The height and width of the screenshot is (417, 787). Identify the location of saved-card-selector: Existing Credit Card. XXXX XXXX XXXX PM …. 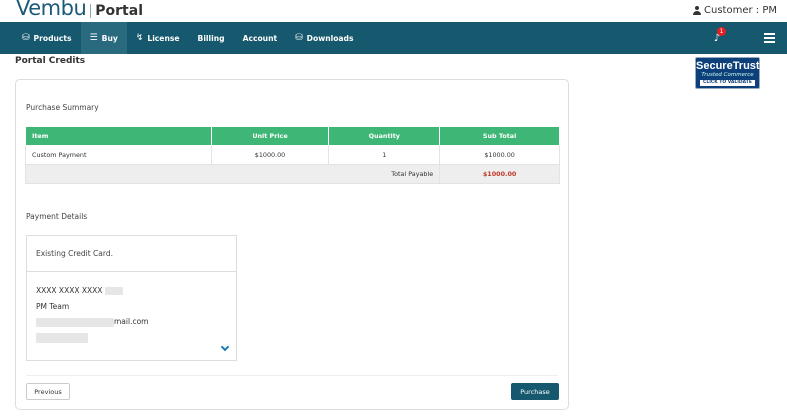
(131, 298).